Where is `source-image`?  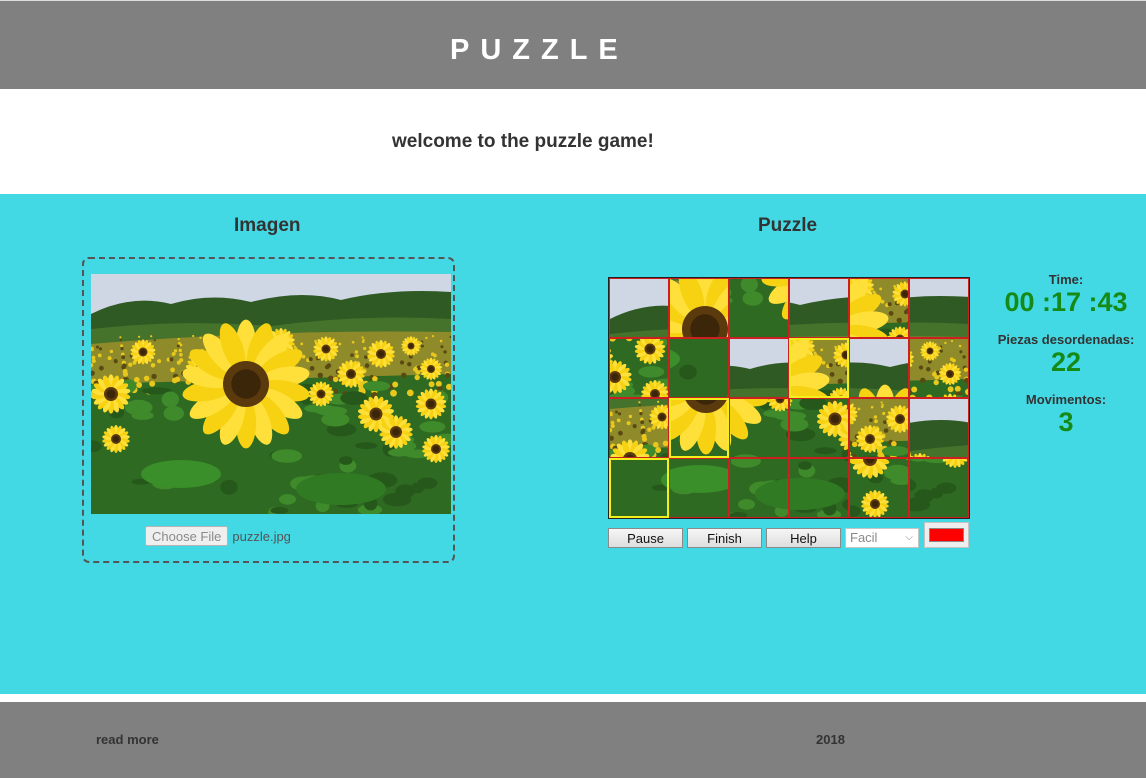
source-image is located at coordinates (271, 394).